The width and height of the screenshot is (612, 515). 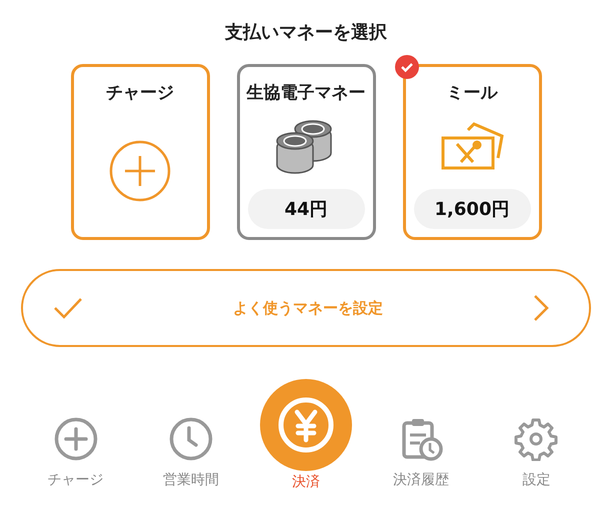 I want to click on nav-tab: 営業時間, so click(x=190, y=431).